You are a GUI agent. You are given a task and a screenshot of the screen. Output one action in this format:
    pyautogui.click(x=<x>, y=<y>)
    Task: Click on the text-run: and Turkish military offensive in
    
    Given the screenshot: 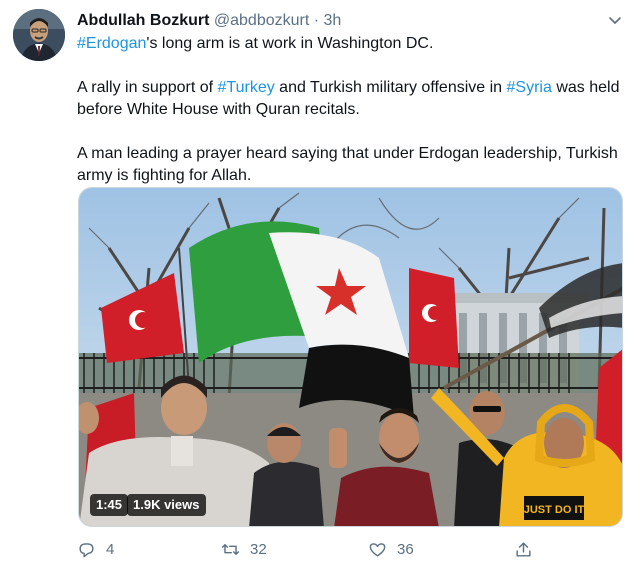 What is the action you would take?
    pyautogui.click(x=390, y=87)
    